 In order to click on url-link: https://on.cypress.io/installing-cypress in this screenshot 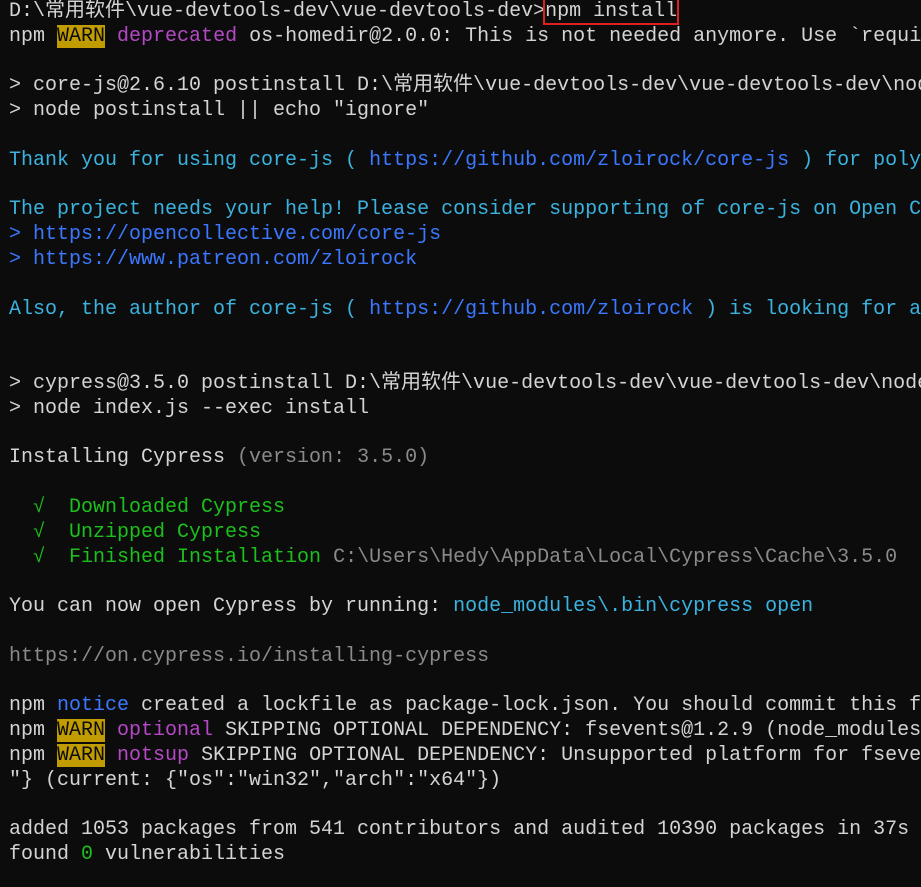, I will do `click(249, 656)`.